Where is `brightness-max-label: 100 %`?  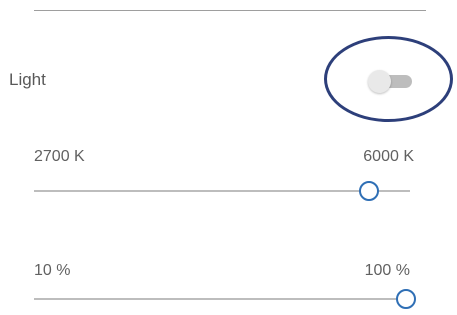
brightness-max-label: 100 % is located at coordinates (387, 270).